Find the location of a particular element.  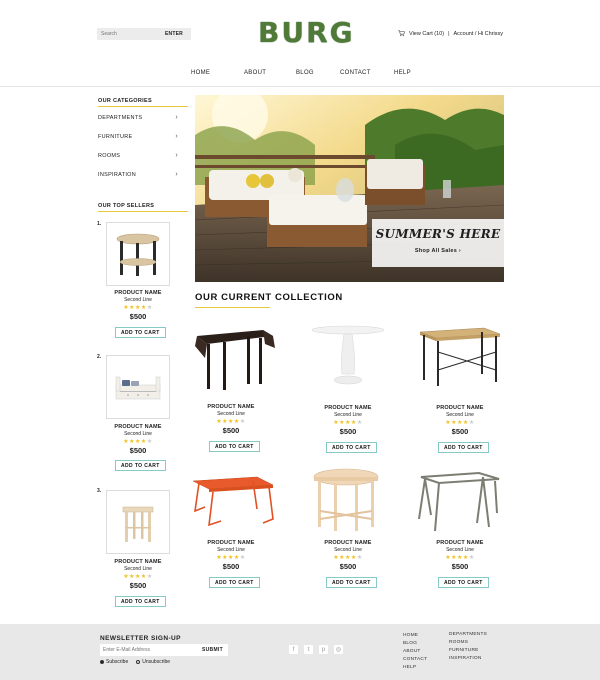

product-image-round-table is located at coordinates (346, 500).